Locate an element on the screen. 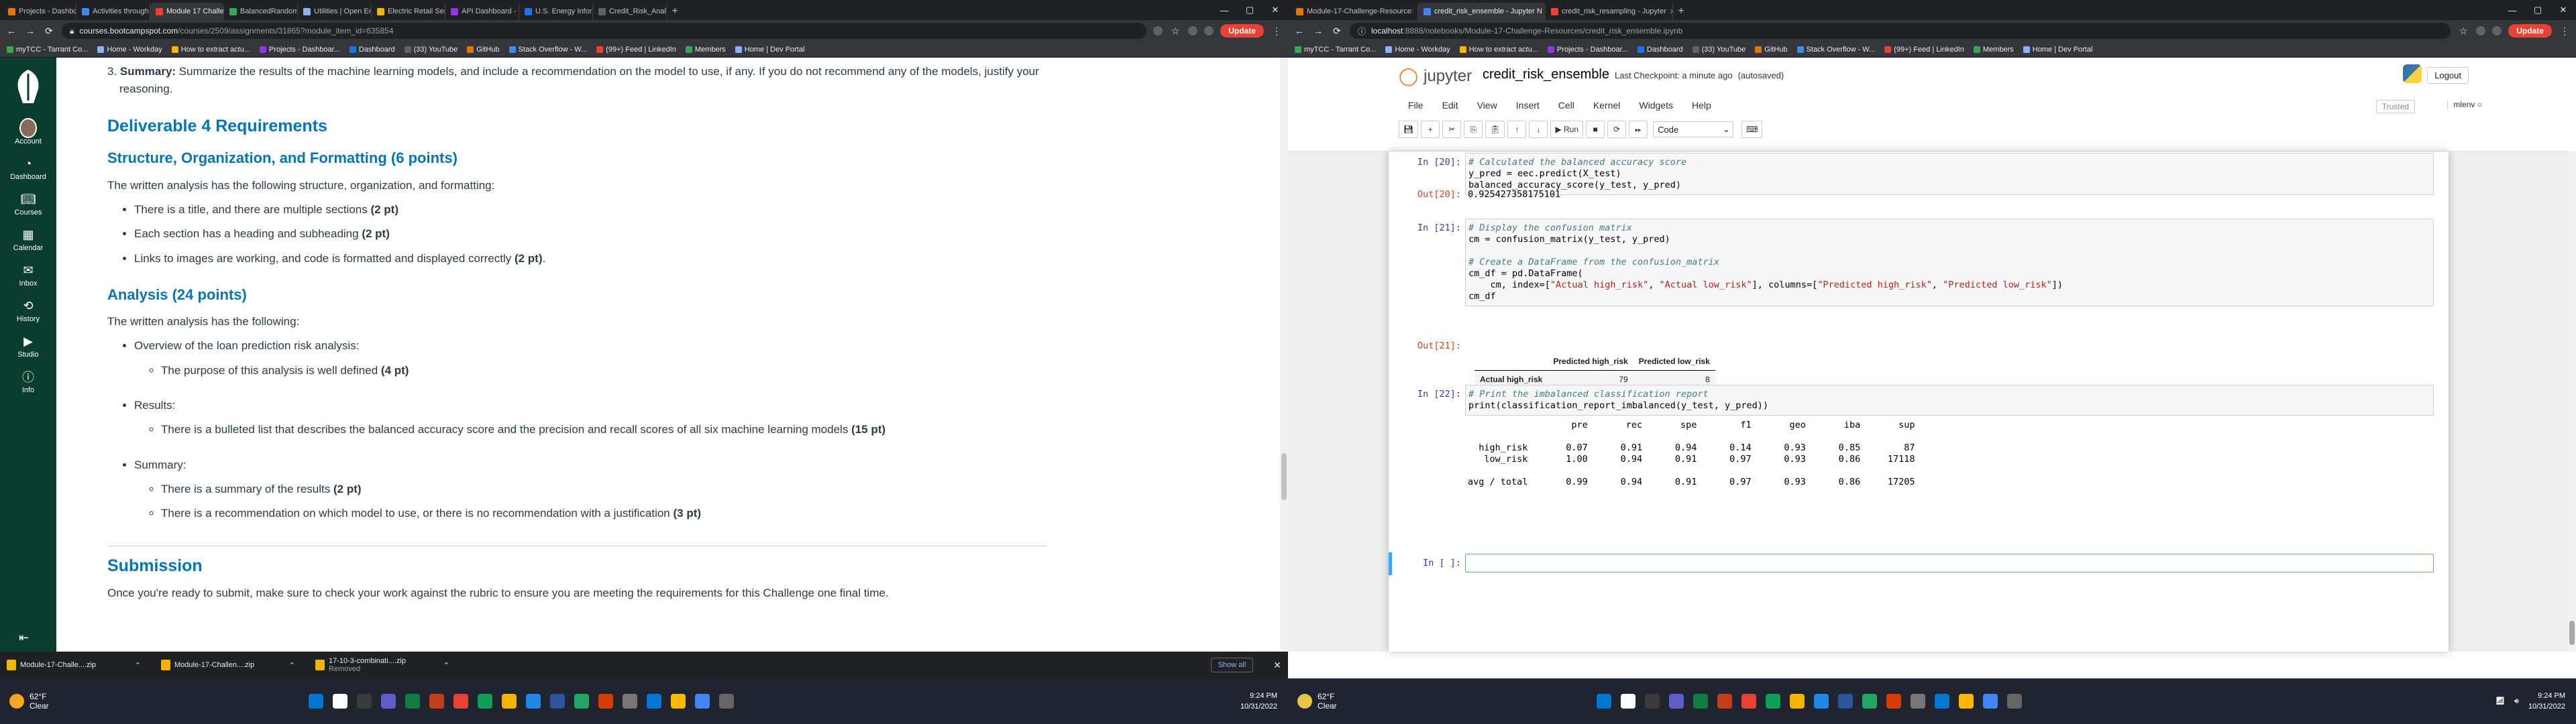  browser-tab: Credit_Risk_Analysis✕ is located at coordinates (630, 11).